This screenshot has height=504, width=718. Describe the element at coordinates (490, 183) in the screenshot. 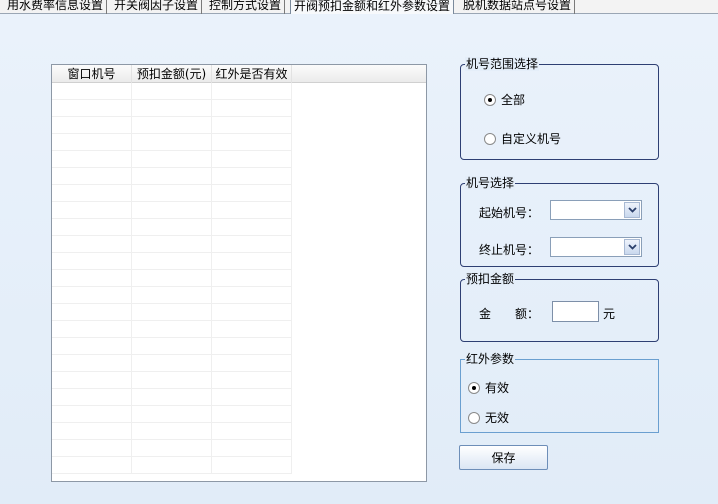

I see `machine-group-title: 机号选择` at that location.